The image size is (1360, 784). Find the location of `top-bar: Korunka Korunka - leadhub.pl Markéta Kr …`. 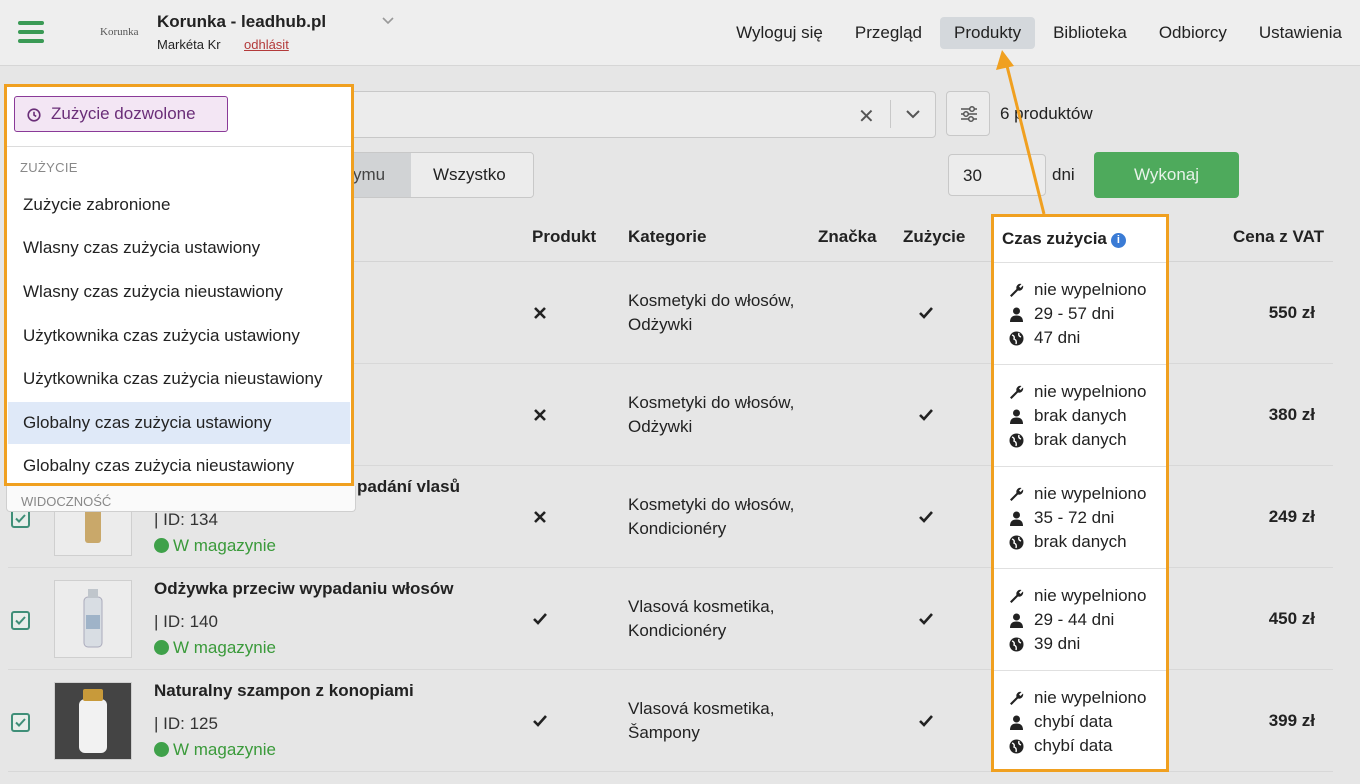

top-bar: Korunka Korunka - leadhub.pl Markéta Kr … is located at coordinates (680, 33).